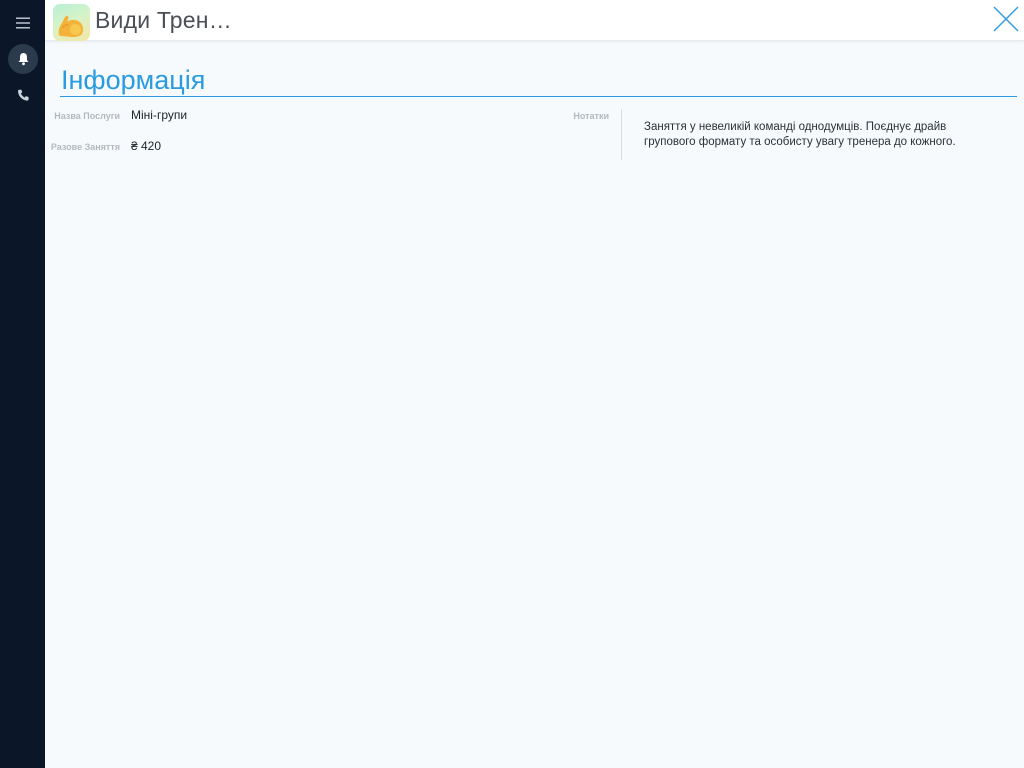 The image size is (1024, 768). I want to click on notifications-button, so click(23, 59).